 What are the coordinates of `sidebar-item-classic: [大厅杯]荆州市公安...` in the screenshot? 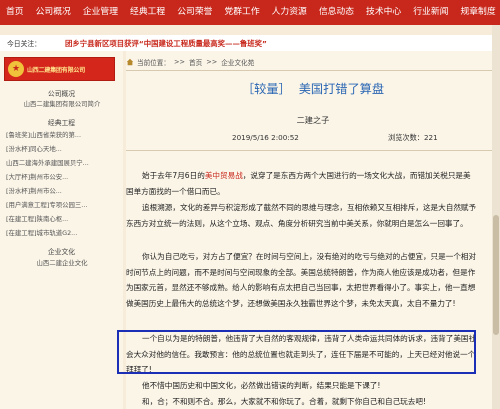 It's located at (62, 176).